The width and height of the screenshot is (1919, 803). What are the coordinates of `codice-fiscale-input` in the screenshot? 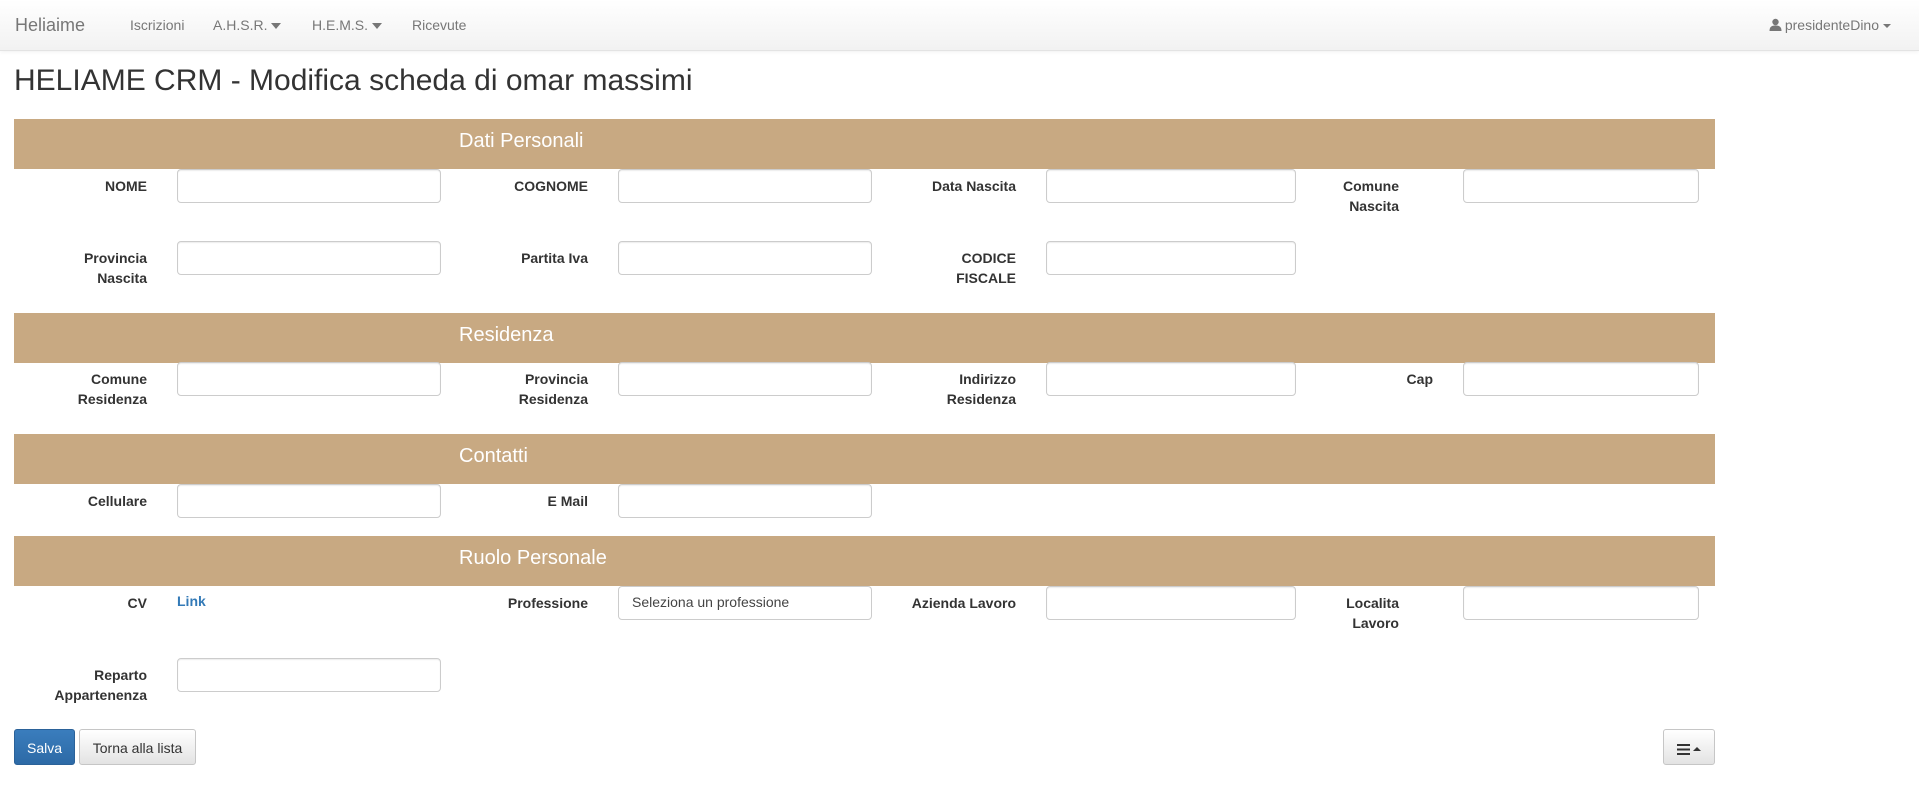 It's located at (1171, 258).